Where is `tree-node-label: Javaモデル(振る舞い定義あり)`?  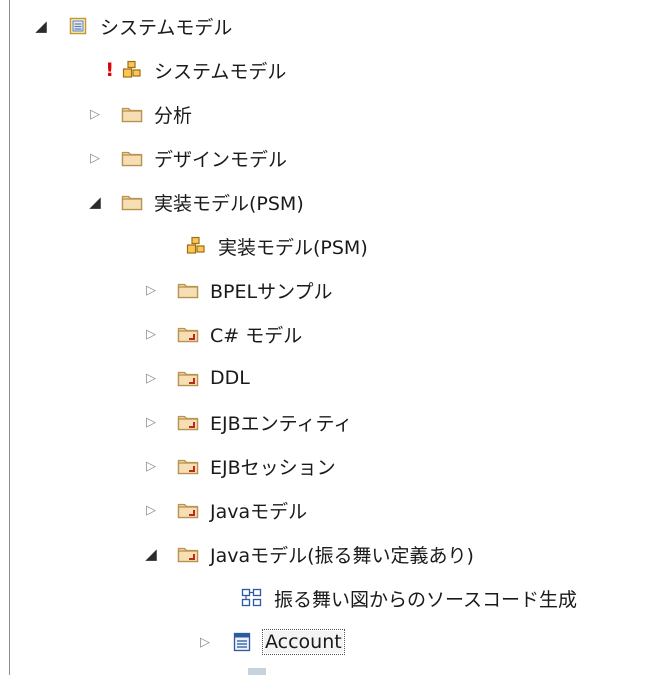 tree-node-label: Javaモデル(振る舞い定義あり) is located at coordinates (342, 555).